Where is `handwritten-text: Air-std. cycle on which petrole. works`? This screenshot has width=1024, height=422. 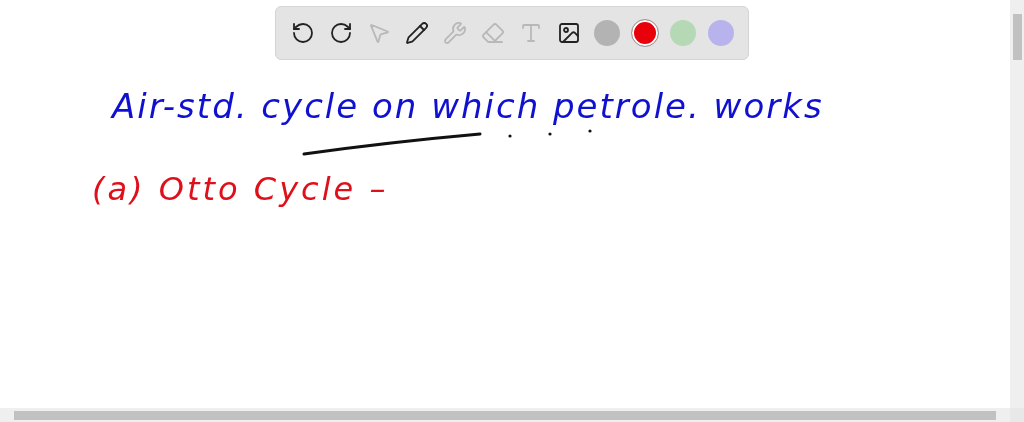
handwritten-text: Air-std. cycle on which petrole. works is located at coordinates (468, 106).